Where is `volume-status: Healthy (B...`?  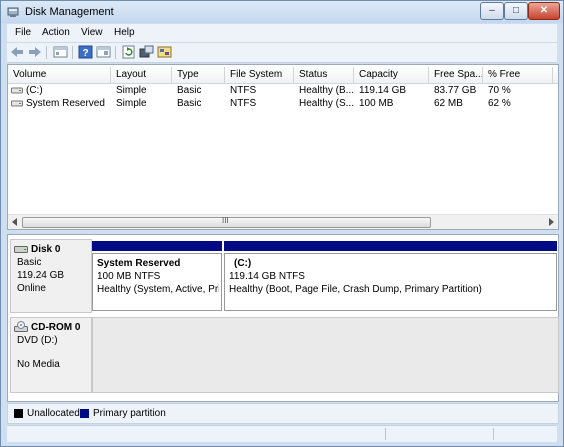
volume-status: Healthy (B... is located at coordinates (326, 90).